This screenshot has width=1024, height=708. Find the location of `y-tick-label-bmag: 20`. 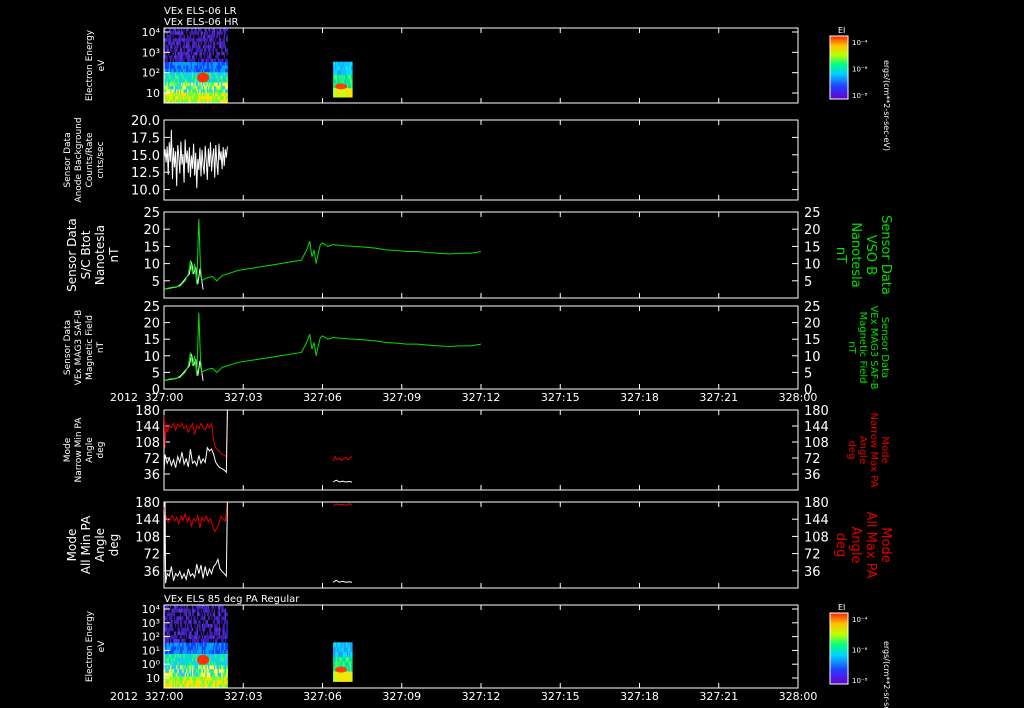

y-tick-label-bmag: 20 is located at coordinates (151, 230).